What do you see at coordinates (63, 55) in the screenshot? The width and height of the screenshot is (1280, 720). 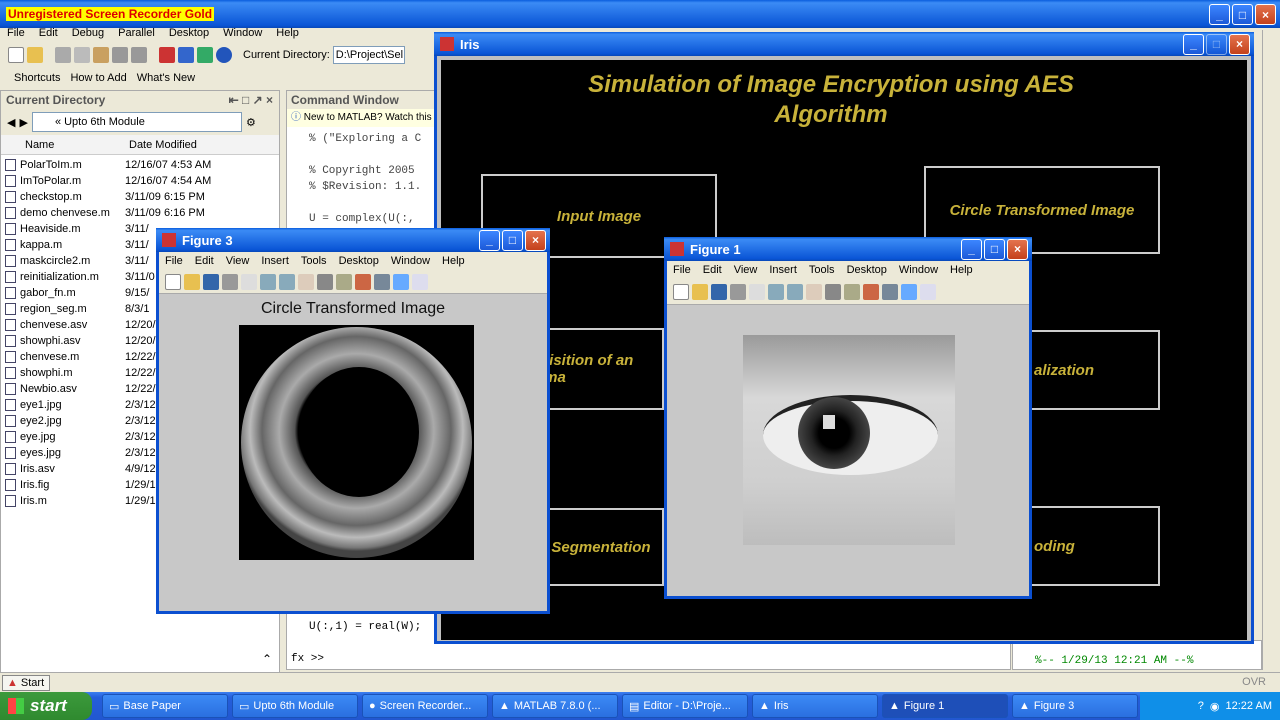 I see `cut-icon` at bounding box center [63, 55].